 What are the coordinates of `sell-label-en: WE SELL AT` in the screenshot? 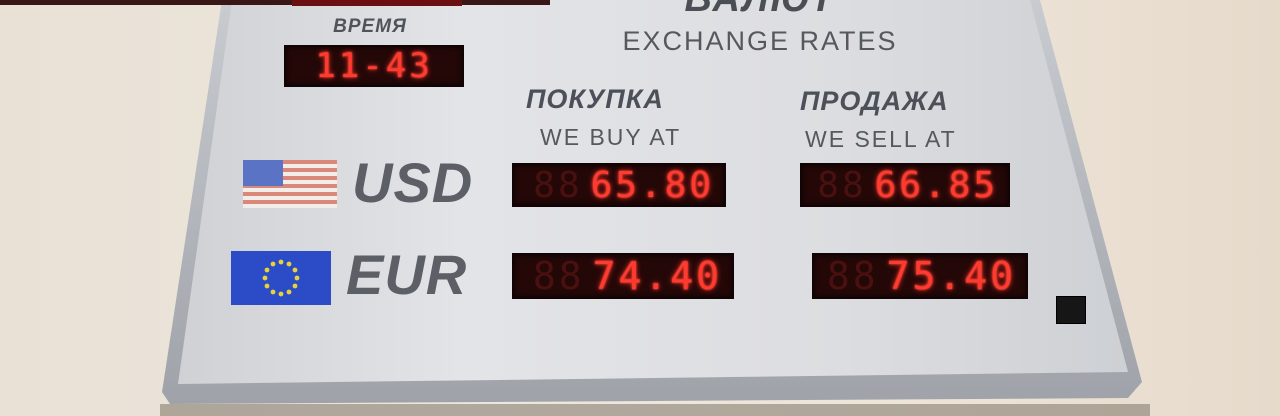 It's located at (881, 139).